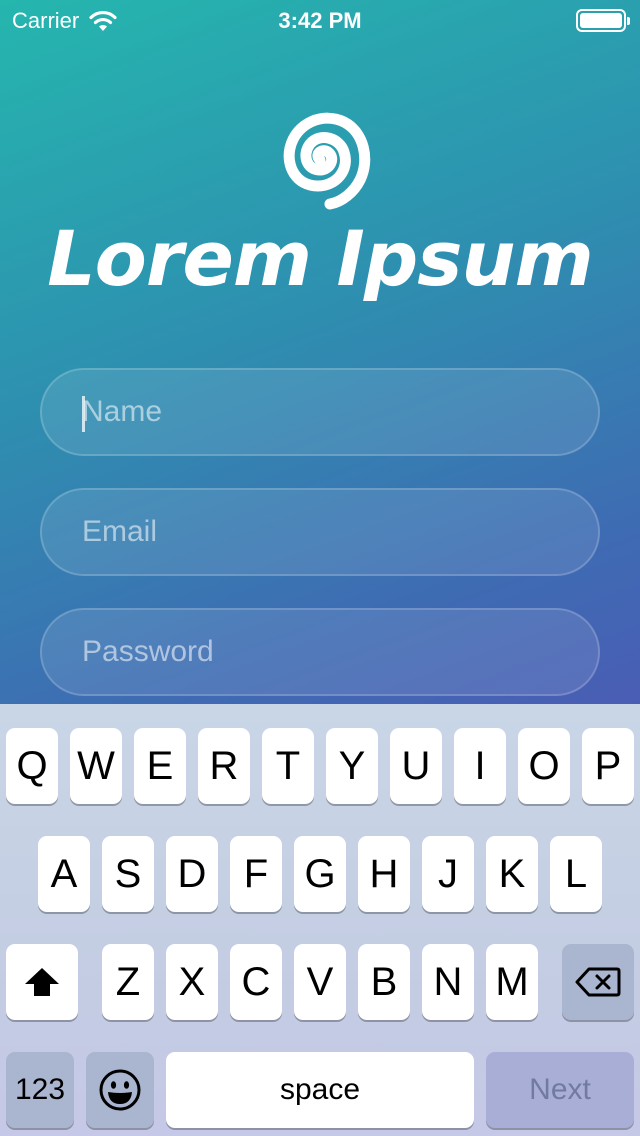 This screenshot has height=1136, width=640. What do you see at coordinates (128, 874) in the screenshot?
I see `key-s: S` at bounding box center [128, 874].